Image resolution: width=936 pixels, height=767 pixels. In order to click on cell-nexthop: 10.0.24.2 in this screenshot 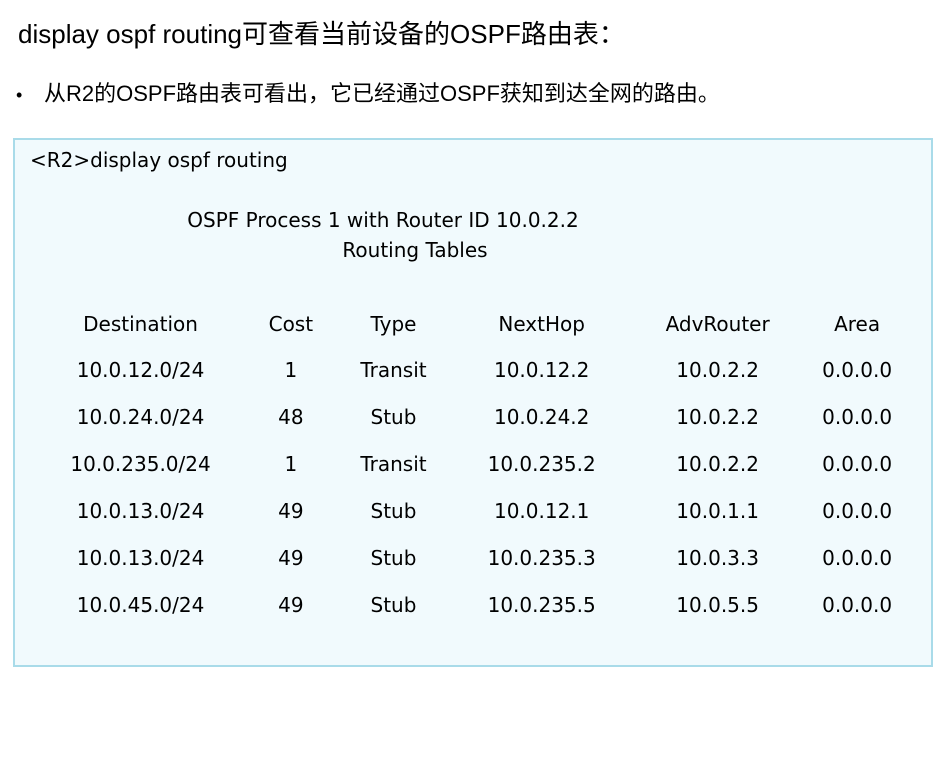, I will do `click(541, 416)`.